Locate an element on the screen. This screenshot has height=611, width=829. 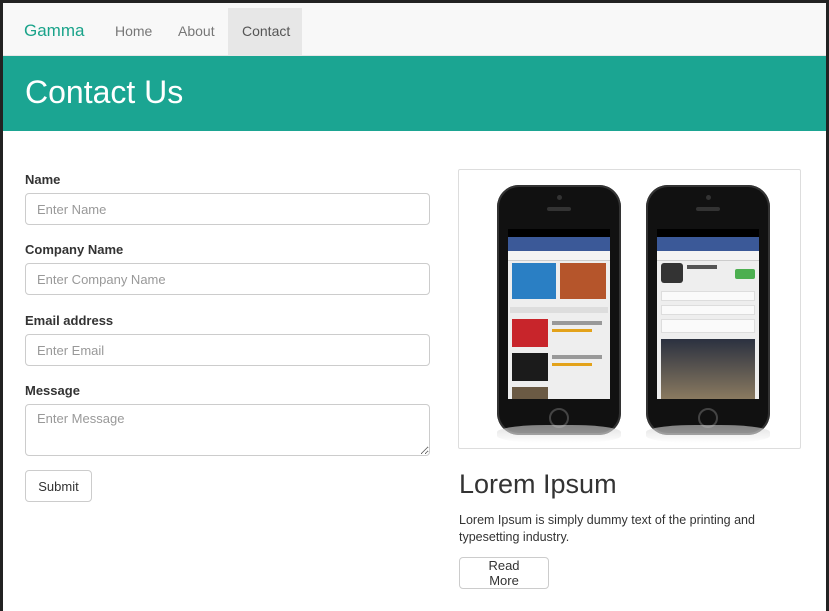
email-input is located at coordinates (227, 350).